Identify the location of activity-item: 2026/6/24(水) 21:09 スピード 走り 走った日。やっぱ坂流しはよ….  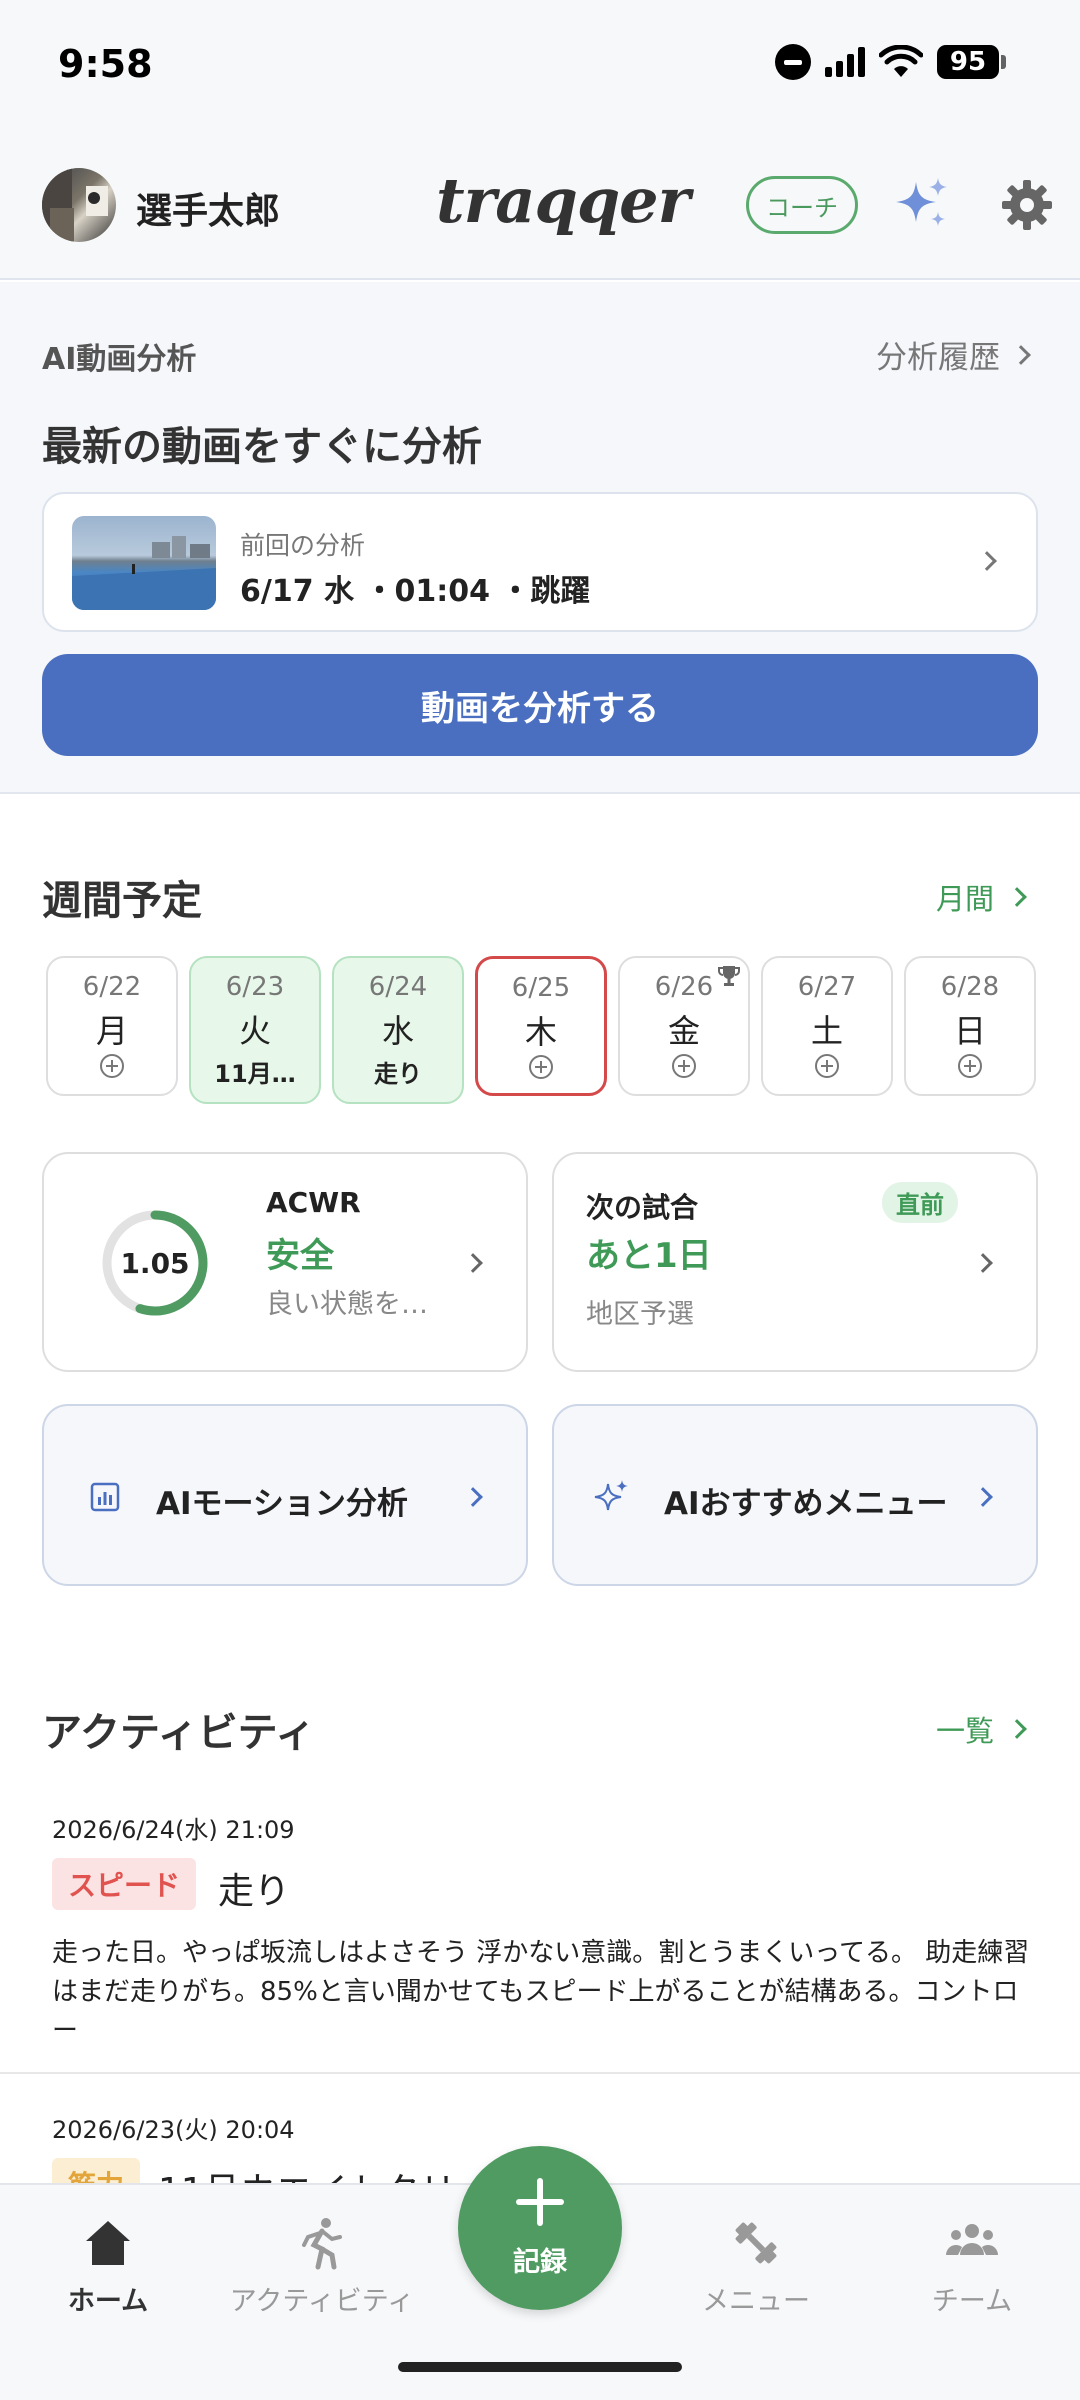
(540, 1935).